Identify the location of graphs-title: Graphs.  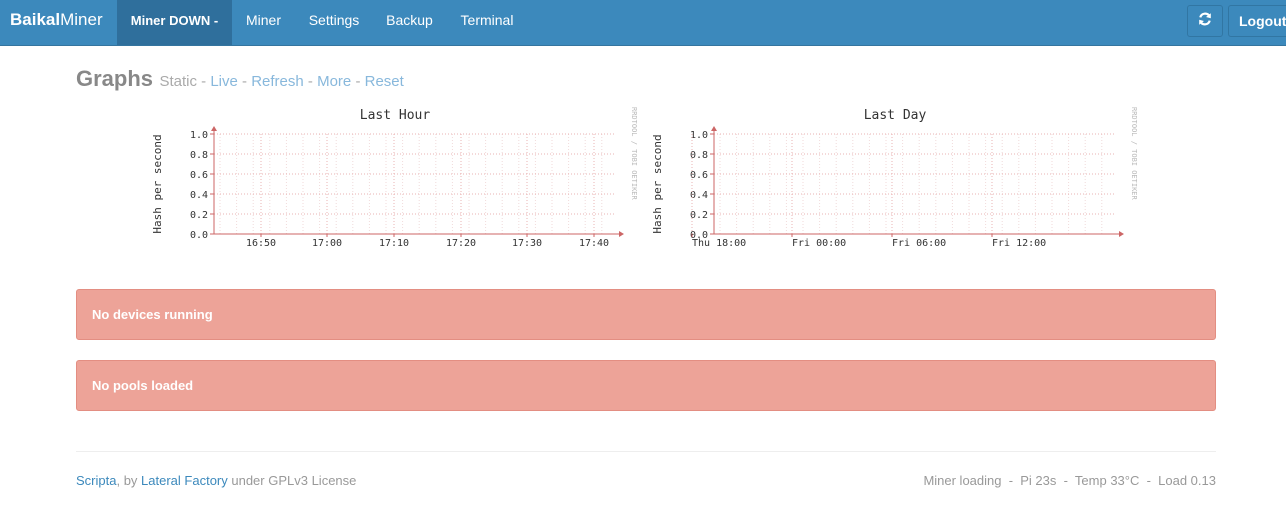
(115, 78).